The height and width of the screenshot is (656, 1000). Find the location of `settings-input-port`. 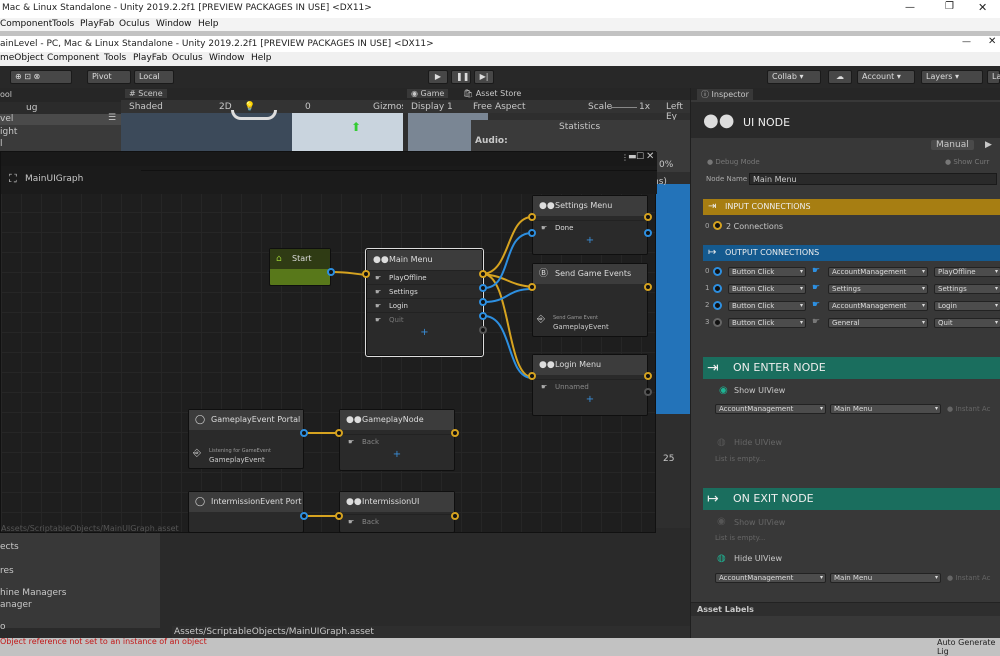

settings-input-port is located at coordinates (532, 217).